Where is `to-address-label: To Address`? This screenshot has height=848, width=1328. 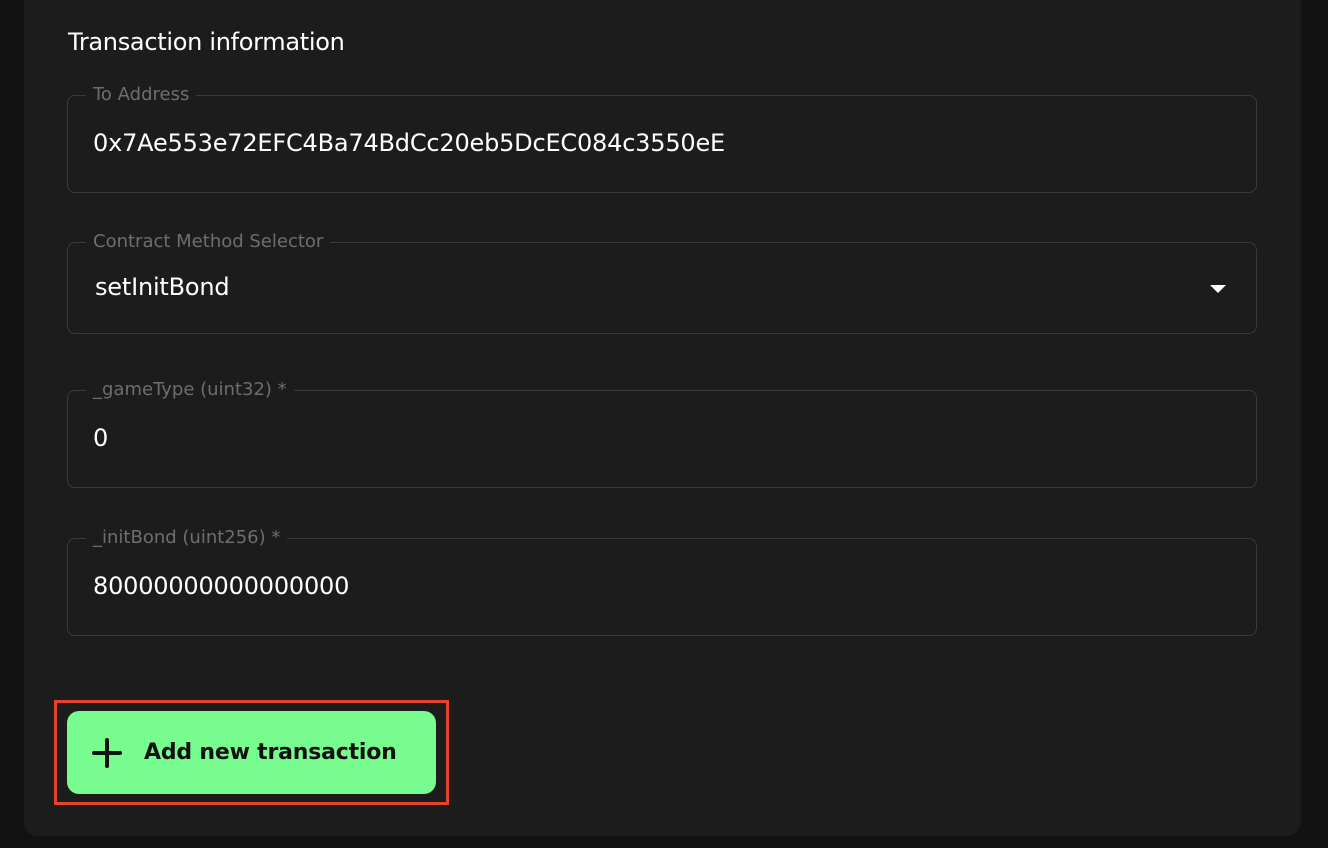 to-address-label: To Address is located at coordinates (141, 95).